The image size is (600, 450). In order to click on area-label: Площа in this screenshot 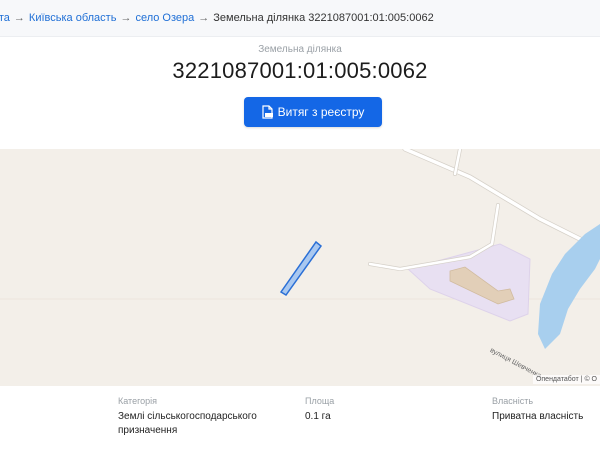, I will do `click(320, 401)`.